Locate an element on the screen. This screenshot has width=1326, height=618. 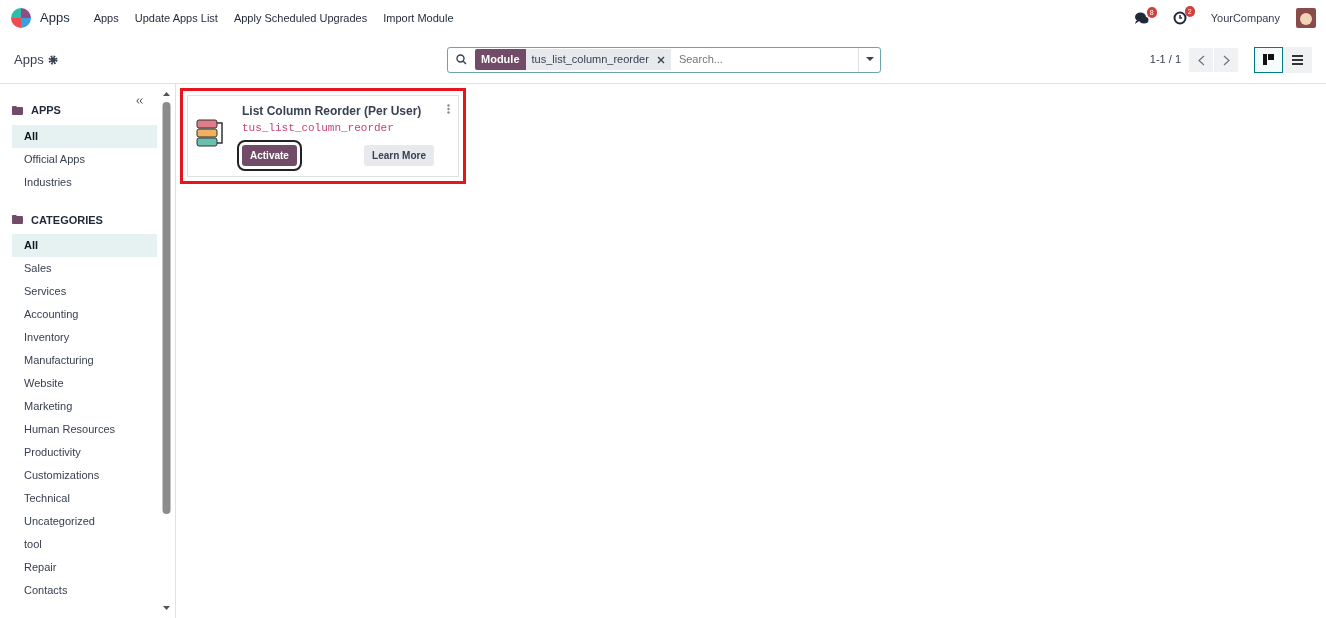
facet-value: tus_list_column_reorder is located at coordinates (590, 60).